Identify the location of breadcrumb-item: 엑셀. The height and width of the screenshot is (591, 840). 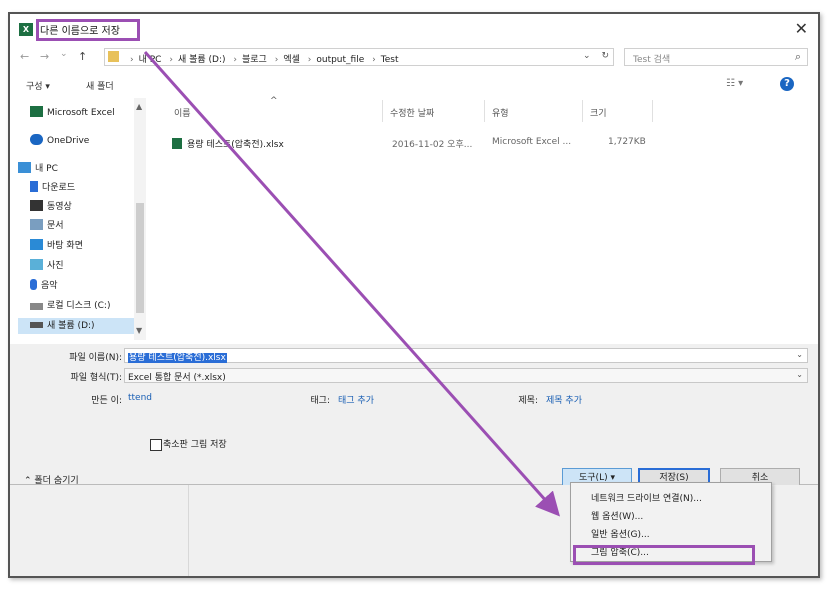
(291, 60).